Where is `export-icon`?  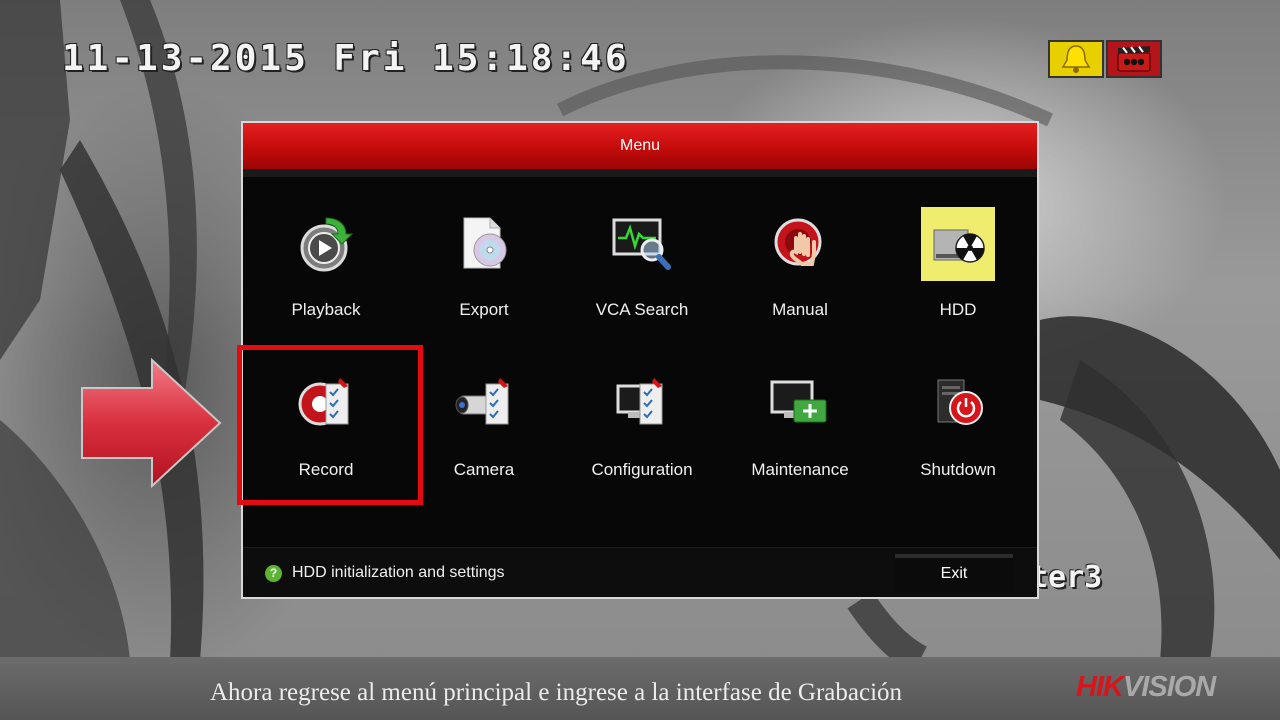 export-icon is located at coordinates (484, 244).